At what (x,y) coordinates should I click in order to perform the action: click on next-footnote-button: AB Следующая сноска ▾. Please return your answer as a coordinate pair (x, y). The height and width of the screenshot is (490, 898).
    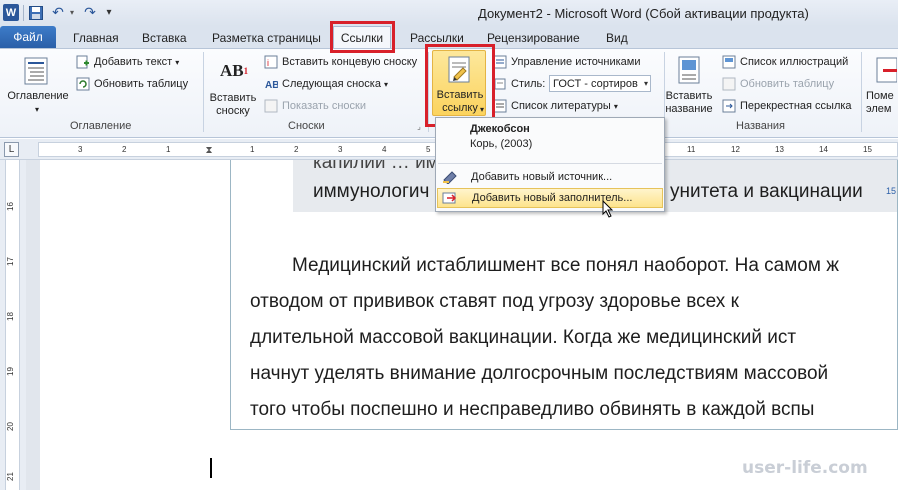
    Looking at the image, I should click on (326, 84).